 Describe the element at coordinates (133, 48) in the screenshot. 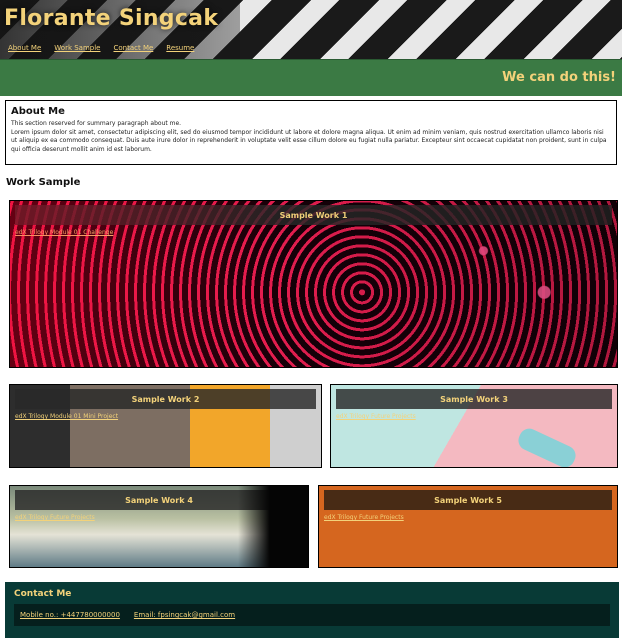

I see `nav-contact-me: Contact Me` at that location.